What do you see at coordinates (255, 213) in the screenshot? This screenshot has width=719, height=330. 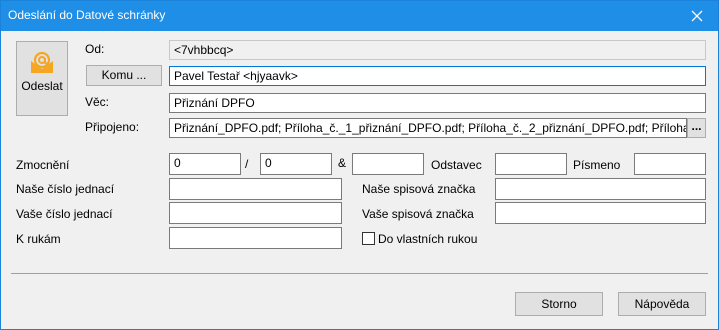 I see `your-ref-input` at bounding box center [255, 213].